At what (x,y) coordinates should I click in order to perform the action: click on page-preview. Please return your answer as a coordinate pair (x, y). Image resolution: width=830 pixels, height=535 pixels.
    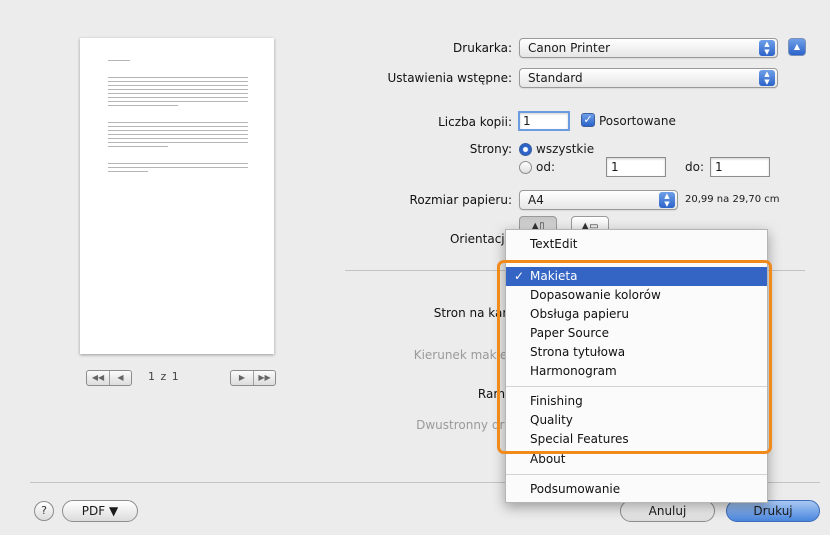
    Looking at the image, I should click on (177, 196).